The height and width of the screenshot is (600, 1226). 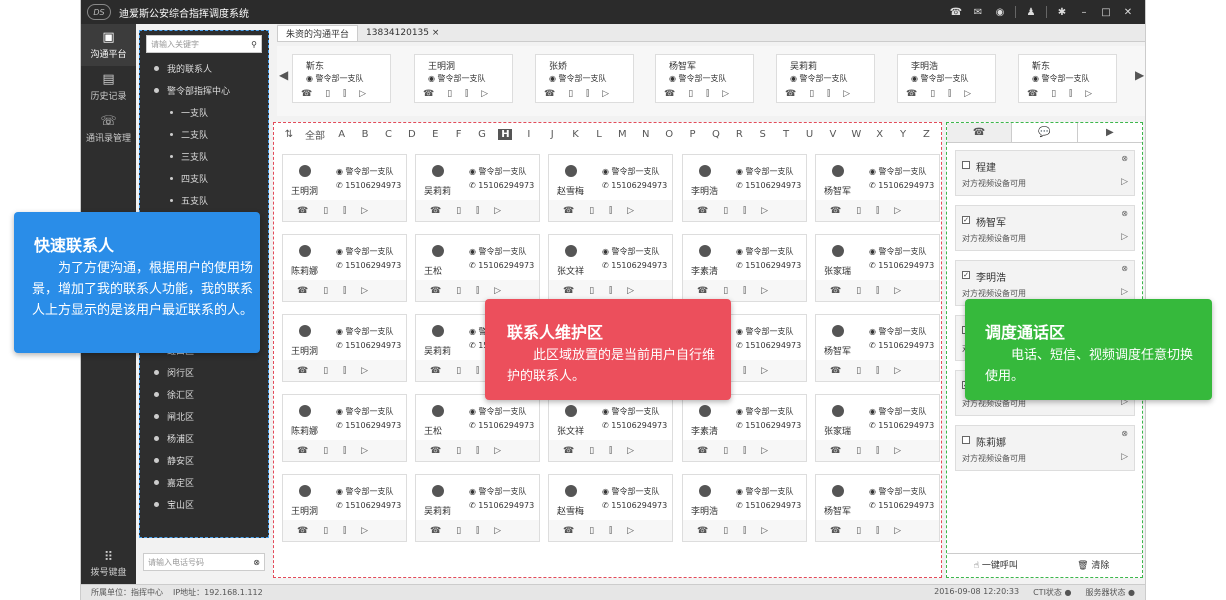 What do you see at coordinates (254, 44) in the screenshot?
I see `search-icon: ⚲` at bounding box center [254, 44].